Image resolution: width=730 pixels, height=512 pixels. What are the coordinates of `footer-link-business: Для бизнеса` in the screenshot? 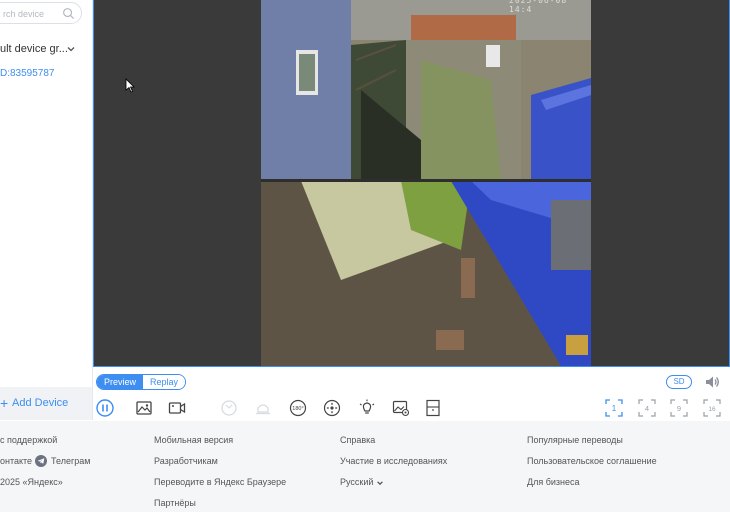 It's located at (553, 482).